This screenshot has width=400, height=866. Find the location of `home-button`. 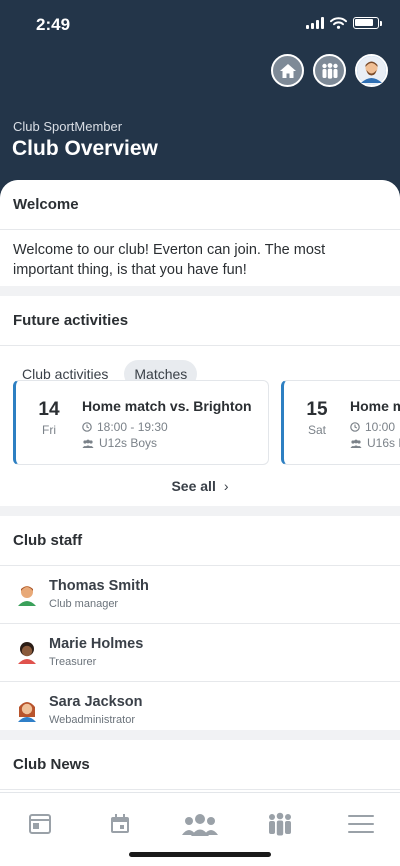

home-button is located at coordinates (287, 70).